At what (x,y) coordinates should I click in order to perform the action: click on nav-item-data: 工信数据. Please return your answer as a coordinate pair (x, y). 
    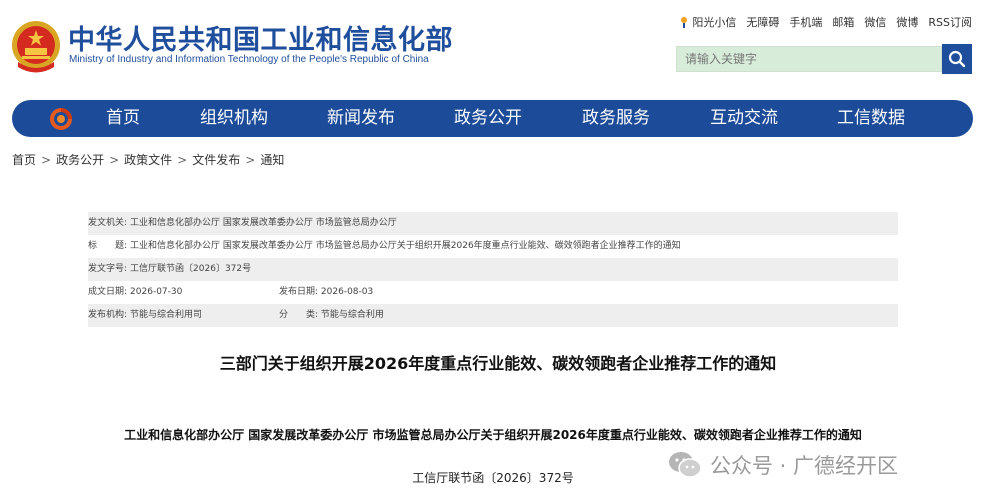
    Looking at the image, I should click on (871, 118).